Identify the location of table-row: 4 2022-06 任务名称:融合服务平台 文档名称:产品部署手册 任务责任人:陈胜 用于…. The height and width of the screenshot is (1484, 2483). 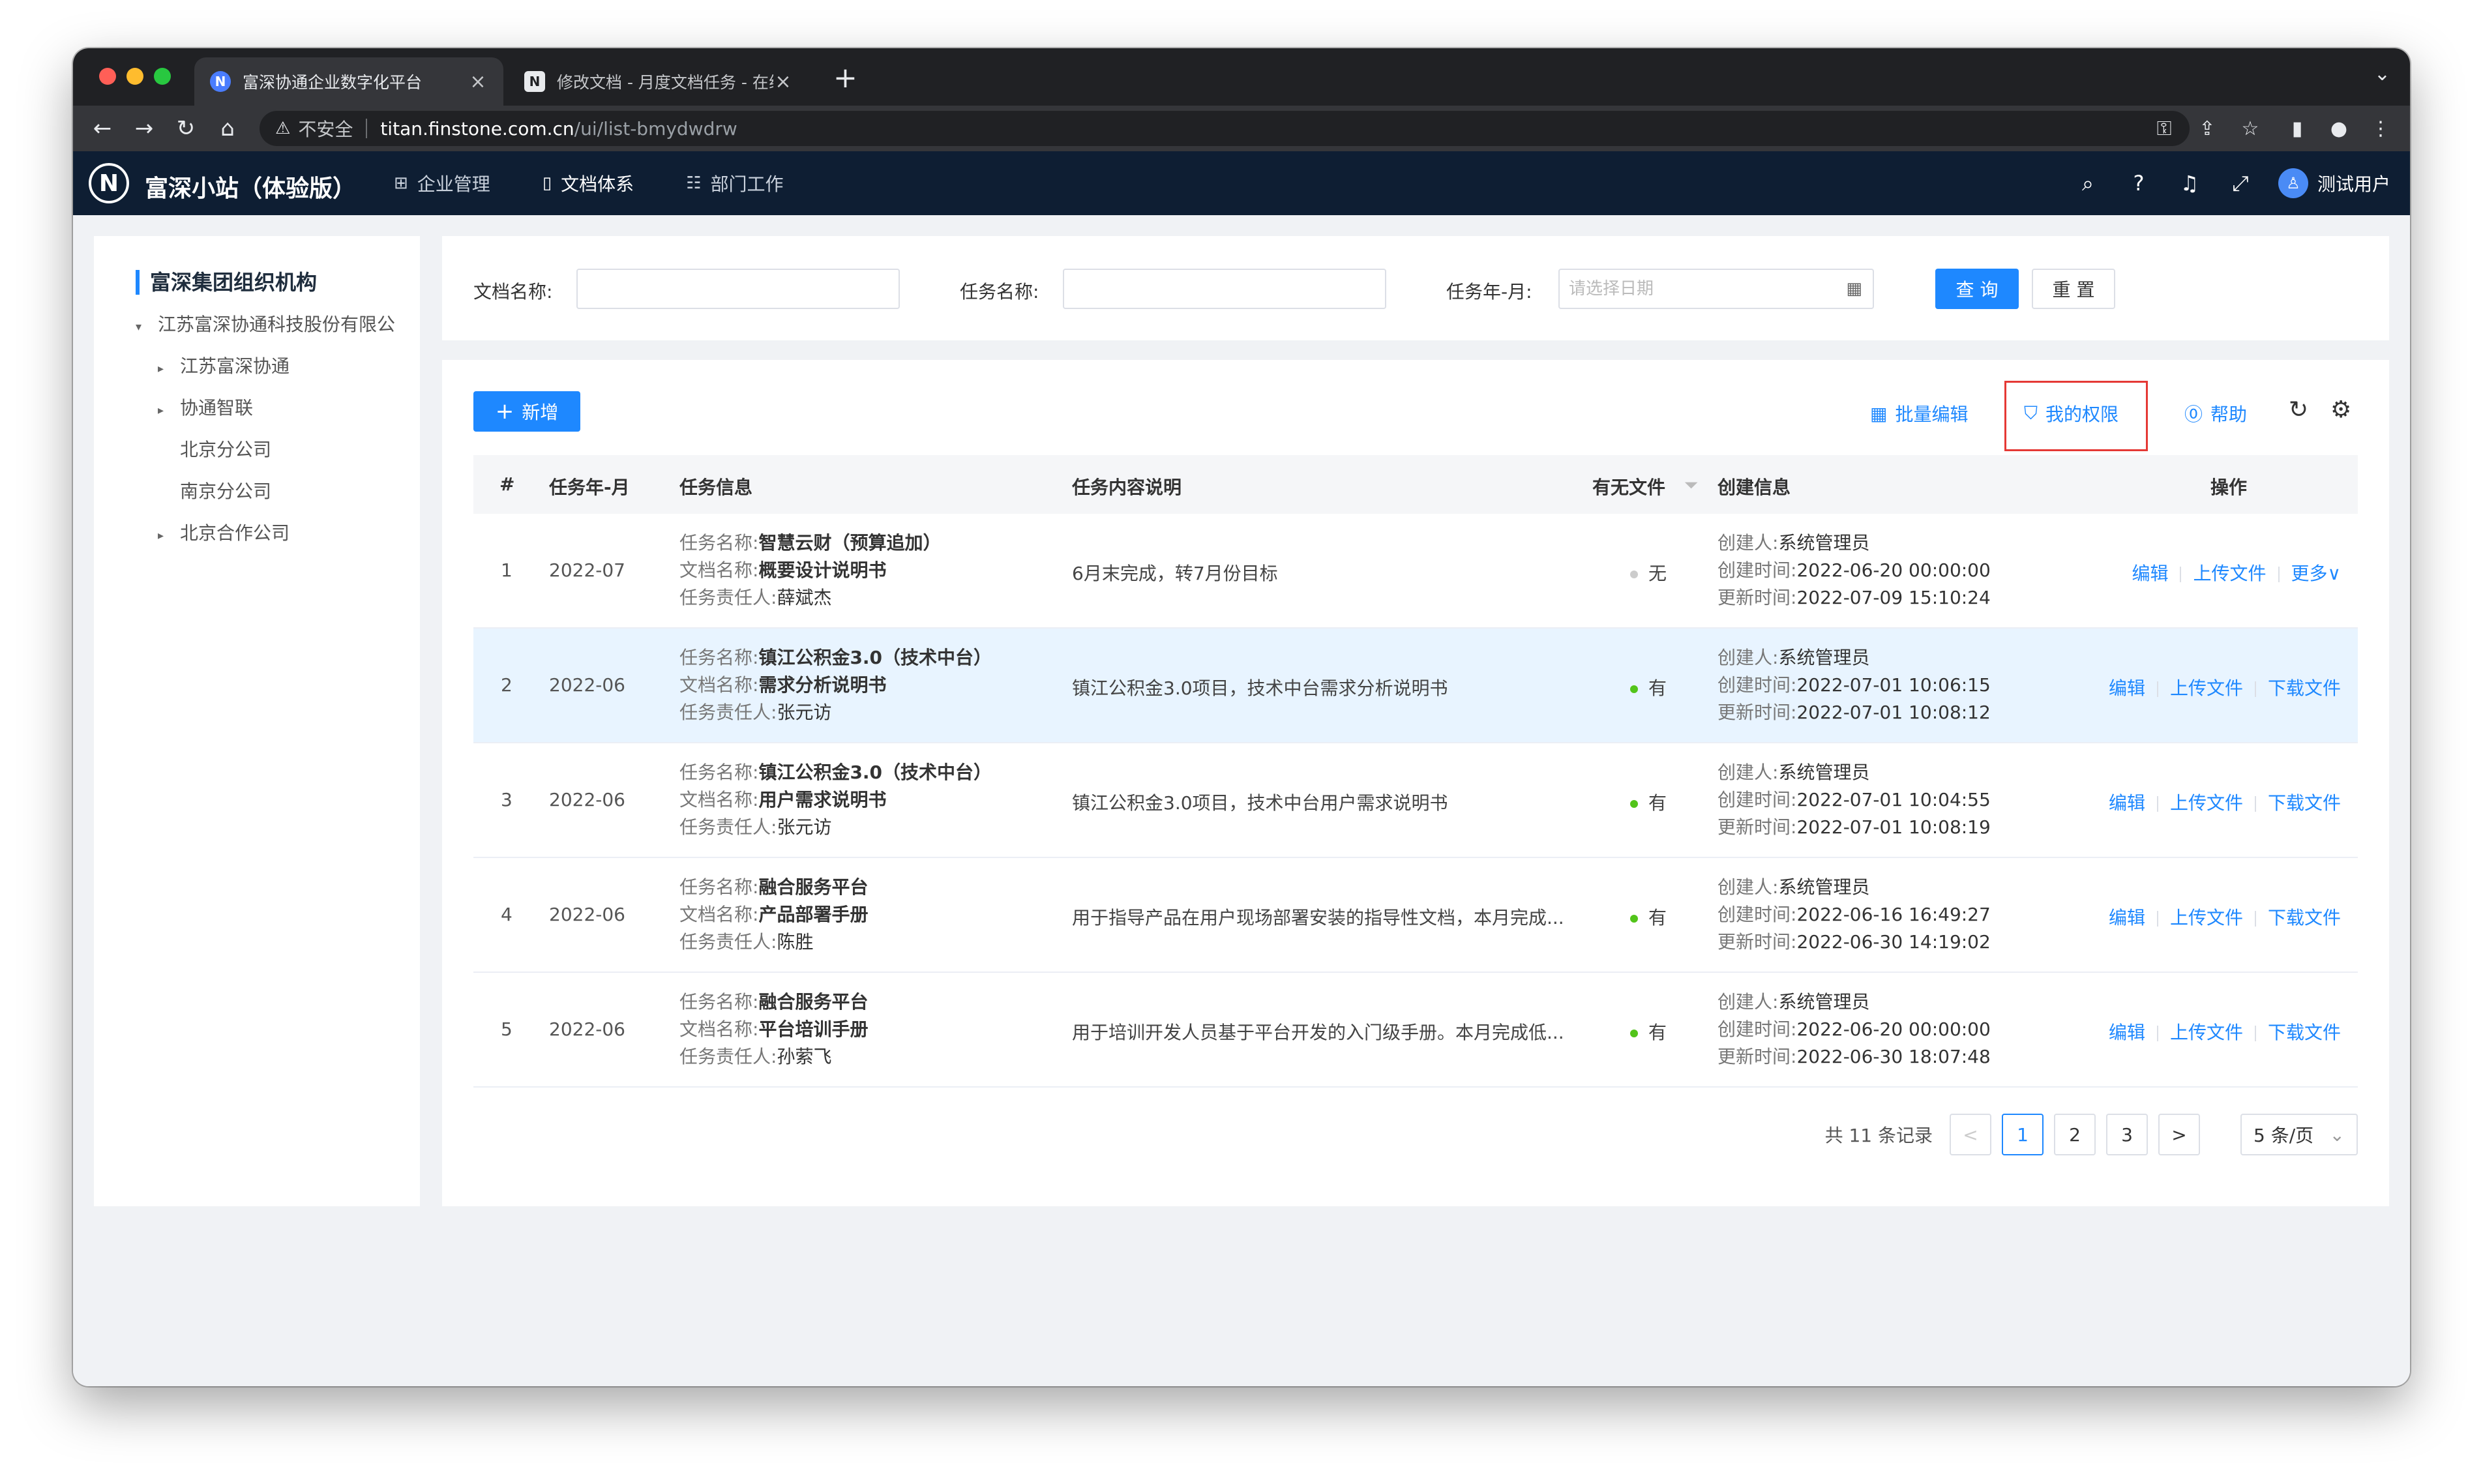
(1415, 915).